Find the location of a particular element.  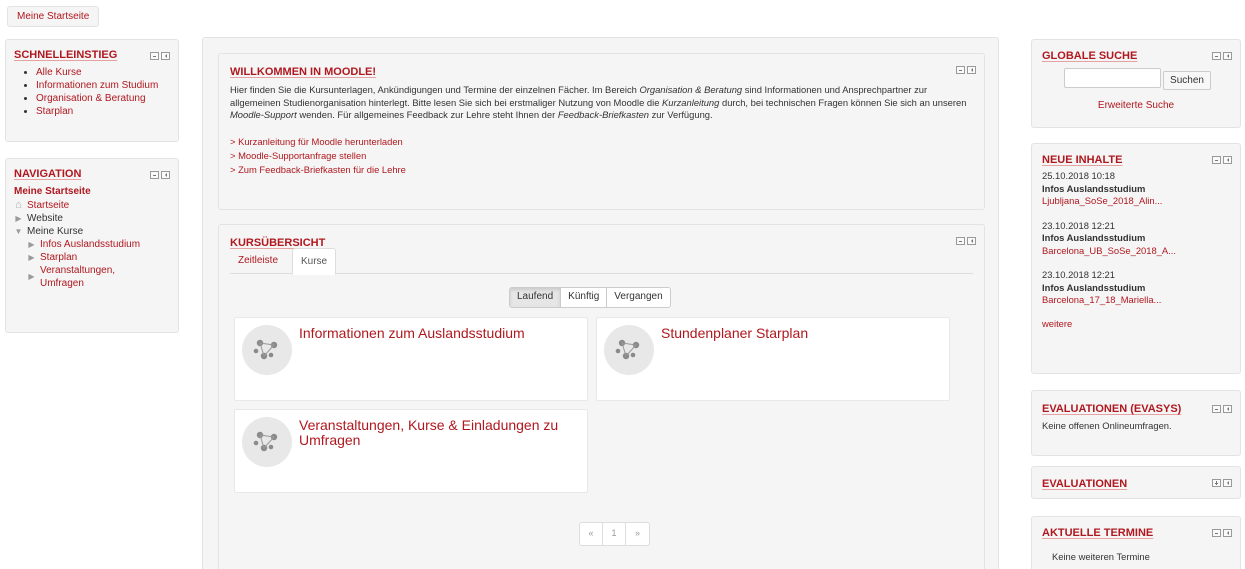

block-title: NAVIGATION is located at coordinates (48, 174).